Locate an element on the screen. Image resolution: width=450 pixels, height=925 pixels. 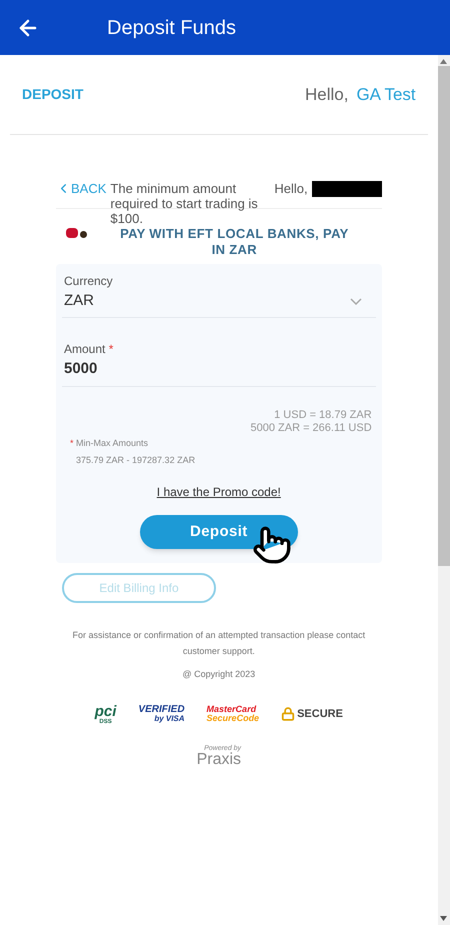
payment-method-title: PAY WITH EFT LOCAL BANKS, PAY IN ZAR is located at coordinates (234, 242).